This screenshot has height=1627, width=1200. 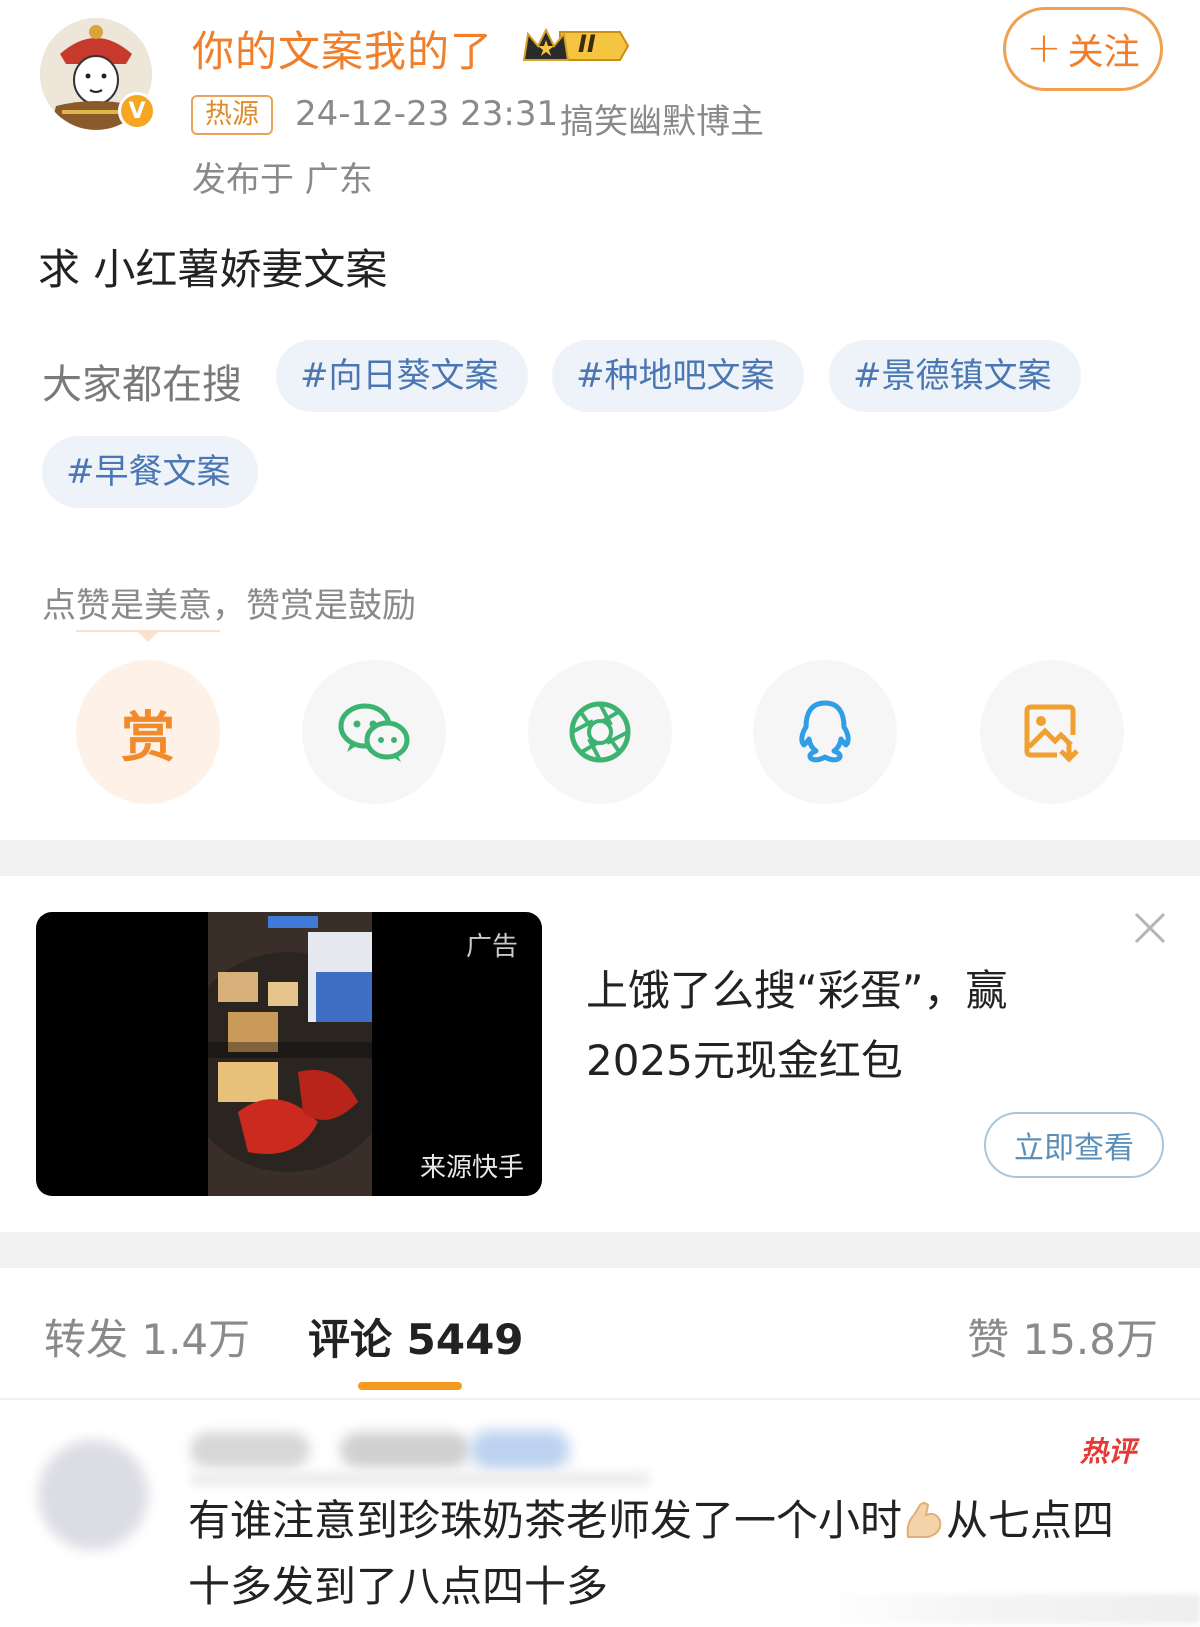 What do you see at coordinates (405, 1450) in the screenshot?
I see `commenter-badge-blurred` at bounding box center [405, 1450].